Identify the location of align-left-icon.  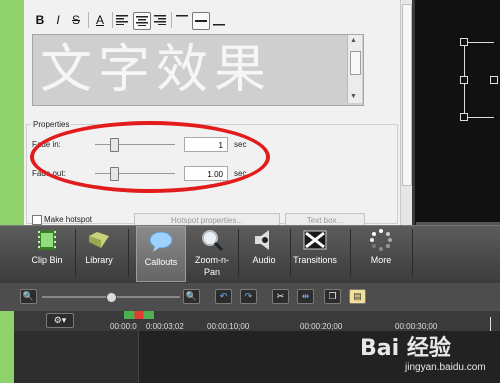
(122, 20).